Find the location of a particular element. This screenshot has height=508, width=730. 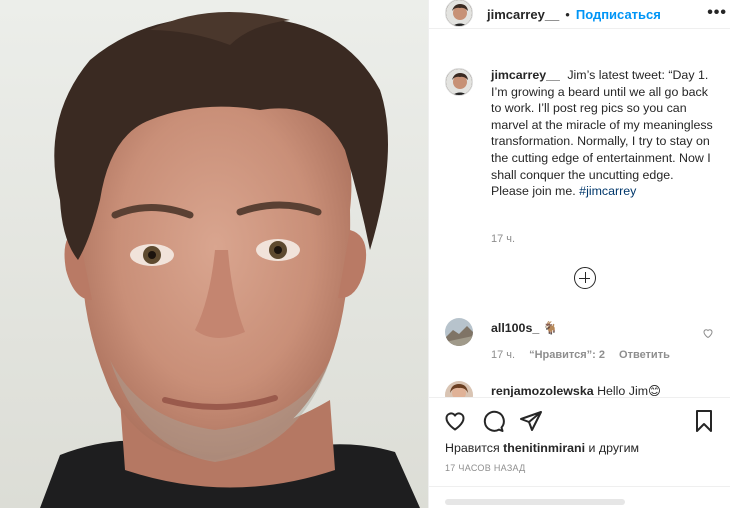

comment-item: renjamozolewska Hello Jim😊 is located at coordinates (587, 389).